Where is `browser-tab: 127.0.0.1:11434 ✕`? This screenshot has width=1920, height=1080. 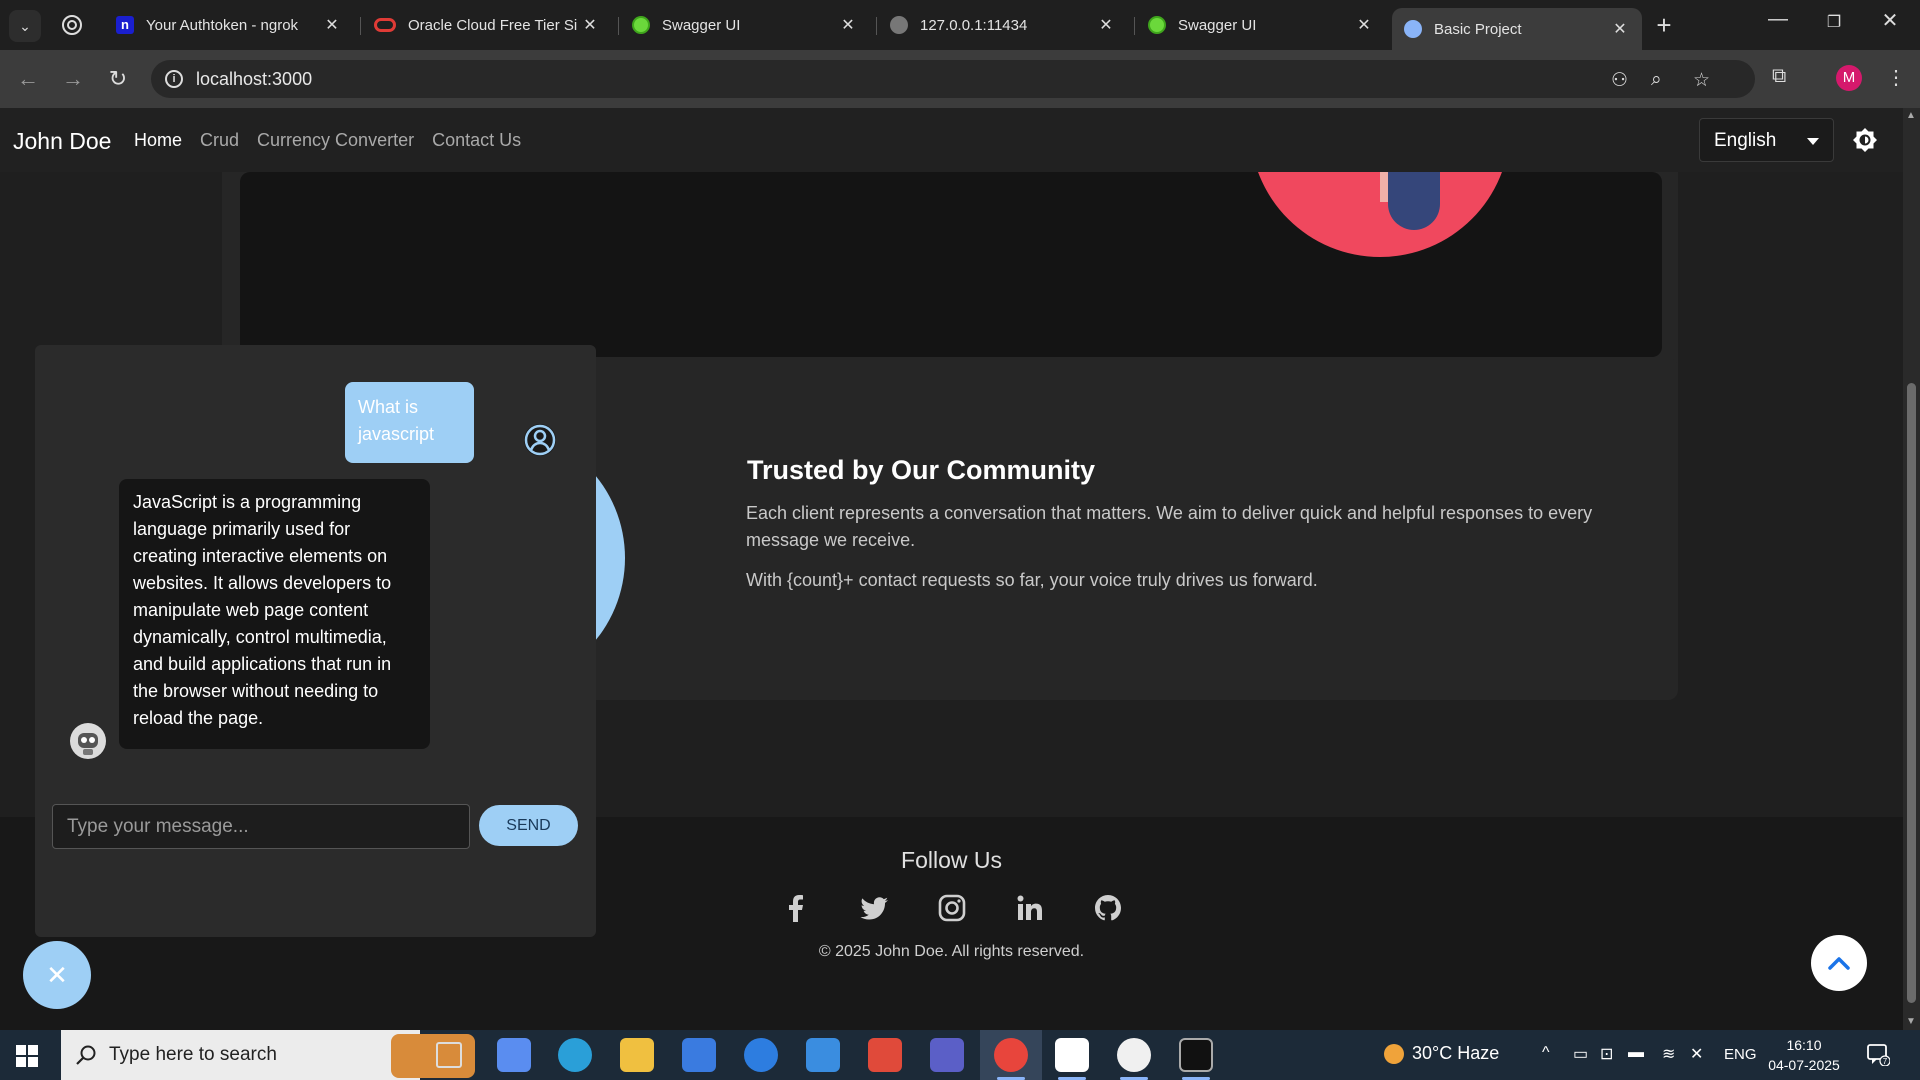
browser-tab: 127.0.0.1:11434 ✕ is located at coordinates (1003, 25).